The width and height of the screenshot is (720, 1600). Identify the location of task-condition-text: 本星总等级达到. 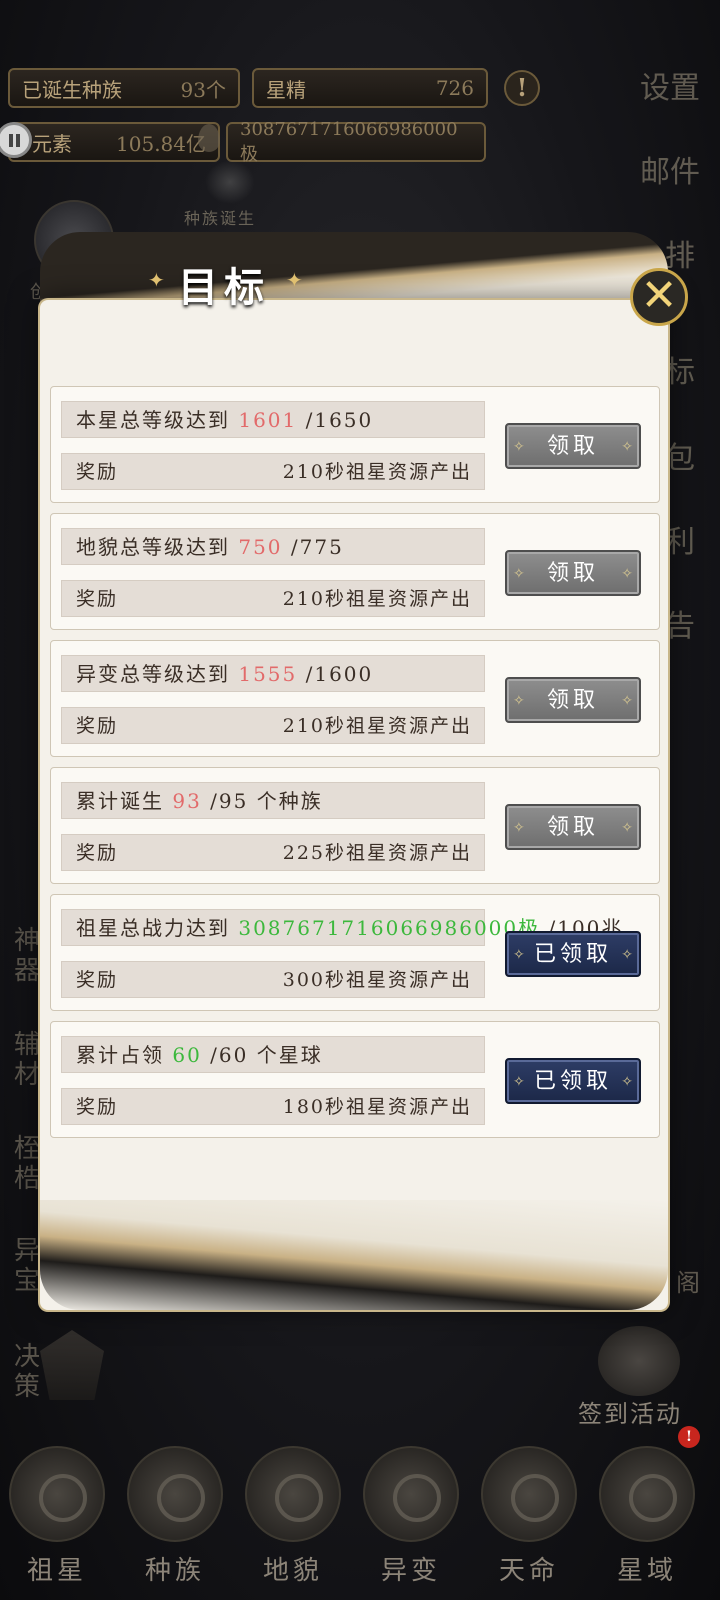
(157, 420).